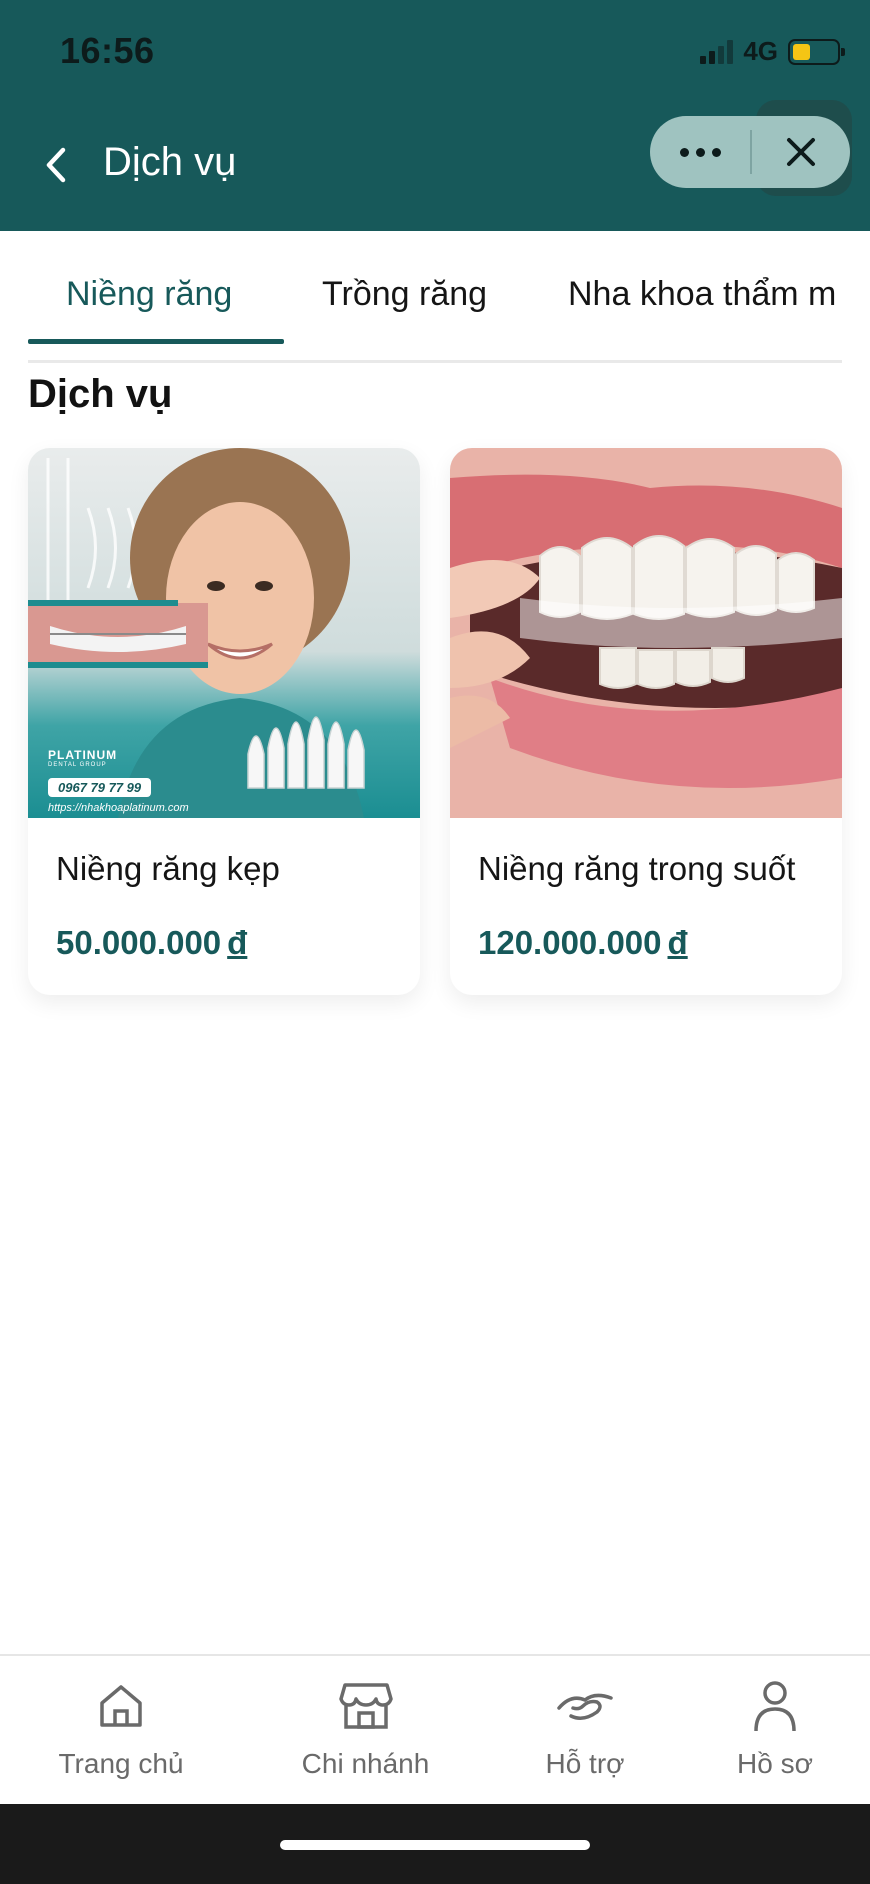 The width and height of the screenshot is (870, 1884). I want to click on service-name: Niềng răng kẹp, so click(168, 868).